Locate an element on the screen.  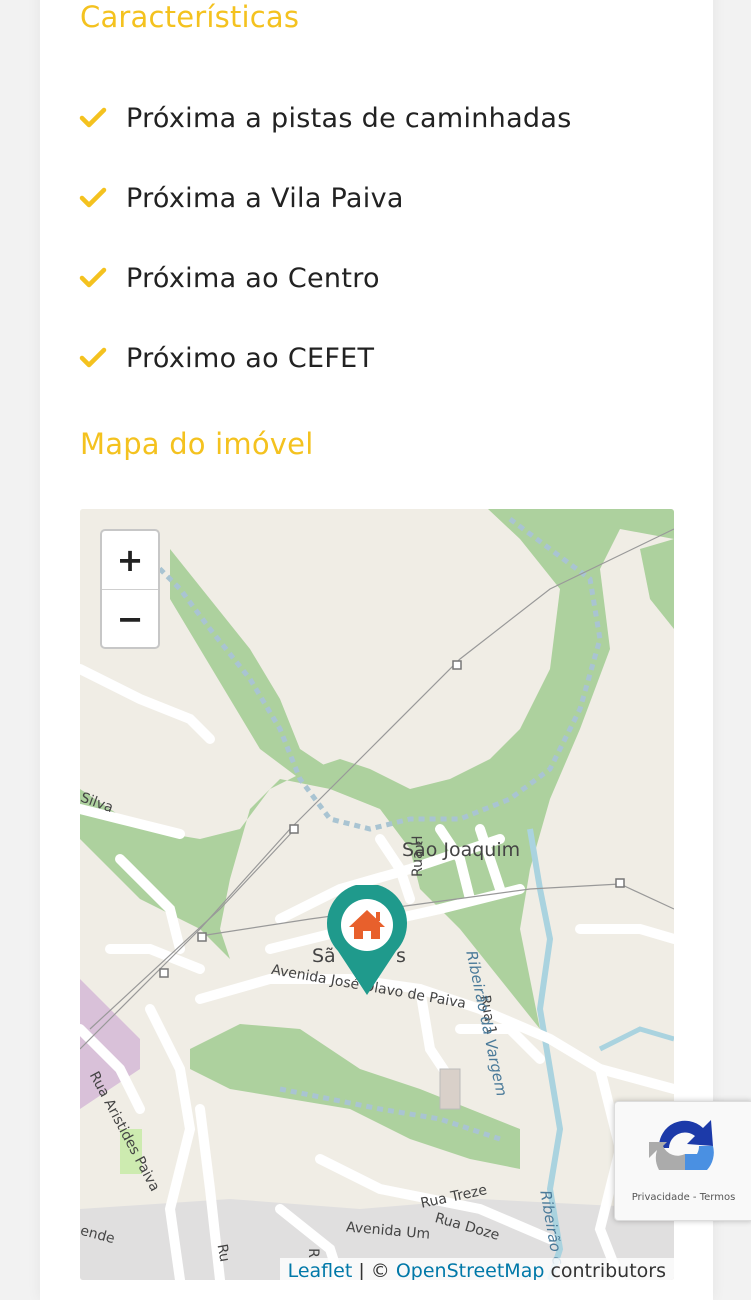
recaptcha-badge: Privacidade - Termos is located at coordinates (682, 1161).